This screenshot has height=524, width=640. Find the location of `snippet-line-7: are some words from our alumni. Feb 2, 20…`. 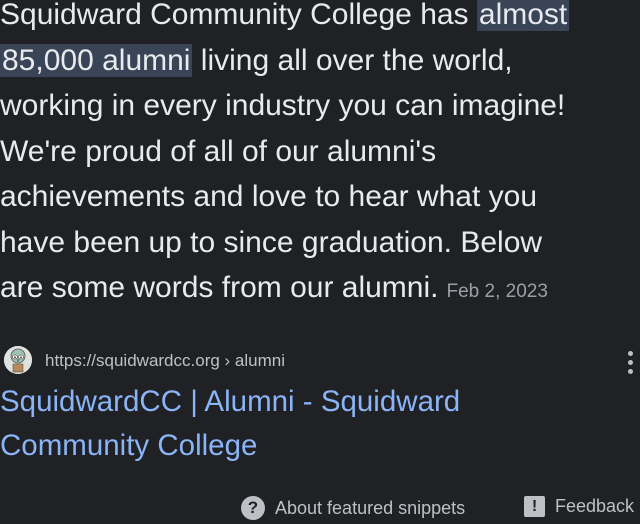

snippet-line-7: are some words from our alumni. Feb 2, 20… is located at coordinates (320, 288).